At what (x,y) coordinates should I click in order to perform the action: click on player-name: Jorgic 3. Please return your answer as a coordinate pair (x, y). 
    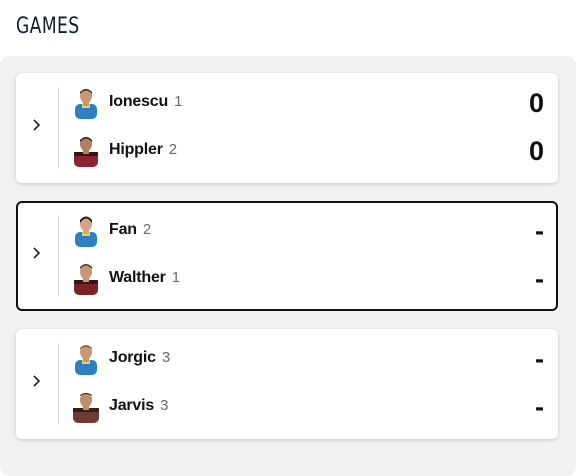
    Looking at the image, I should click on (139, 357).